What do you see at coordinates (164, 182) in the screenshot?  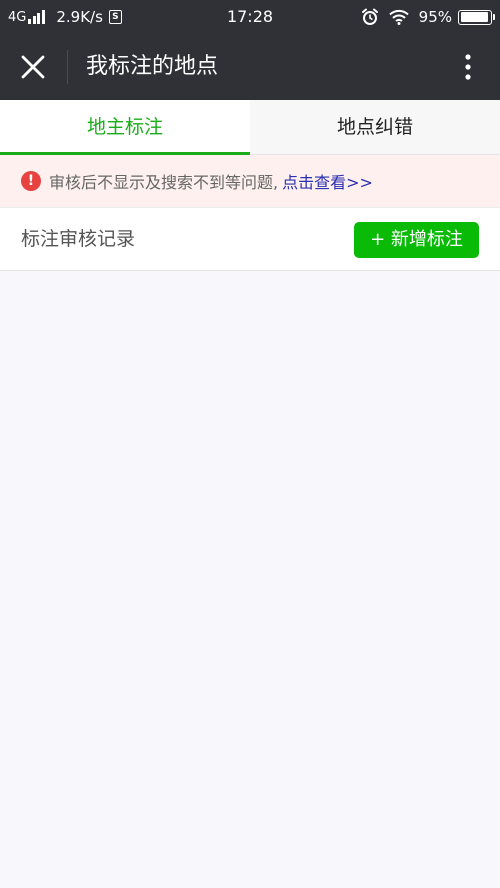 I see `notice-text: 审核后不显示及搜索不到等问题,` at bounding box center [164, 182].